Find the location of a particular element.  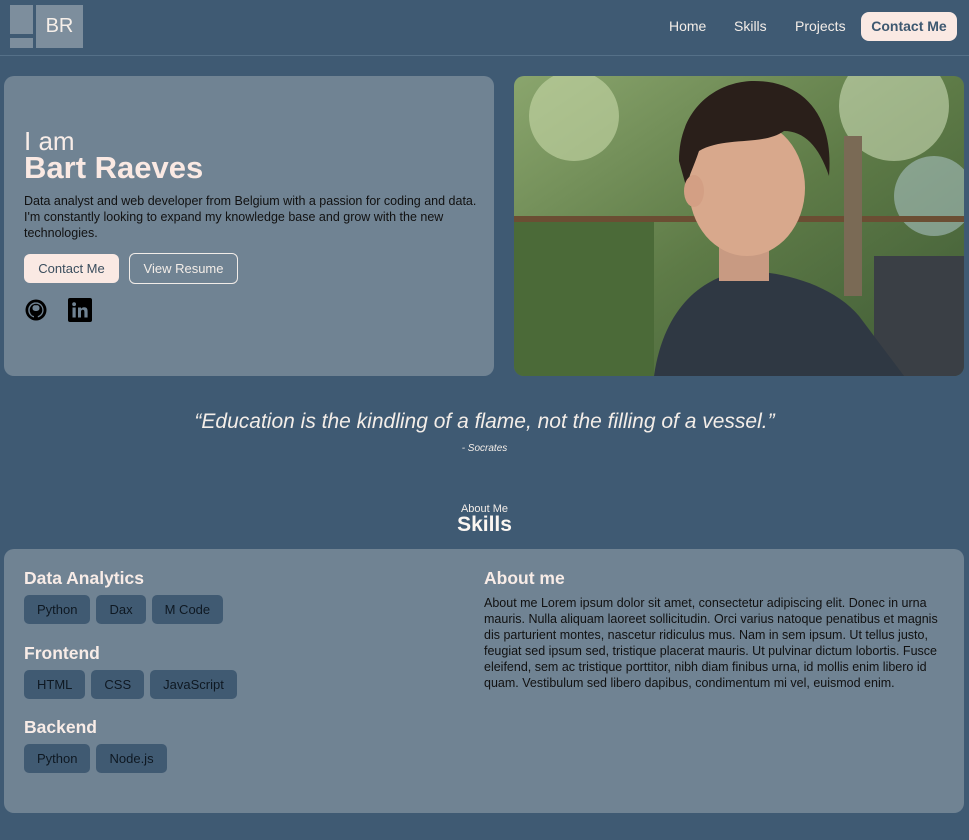

skill-pill: M Code is located at coordinates (187, 609).